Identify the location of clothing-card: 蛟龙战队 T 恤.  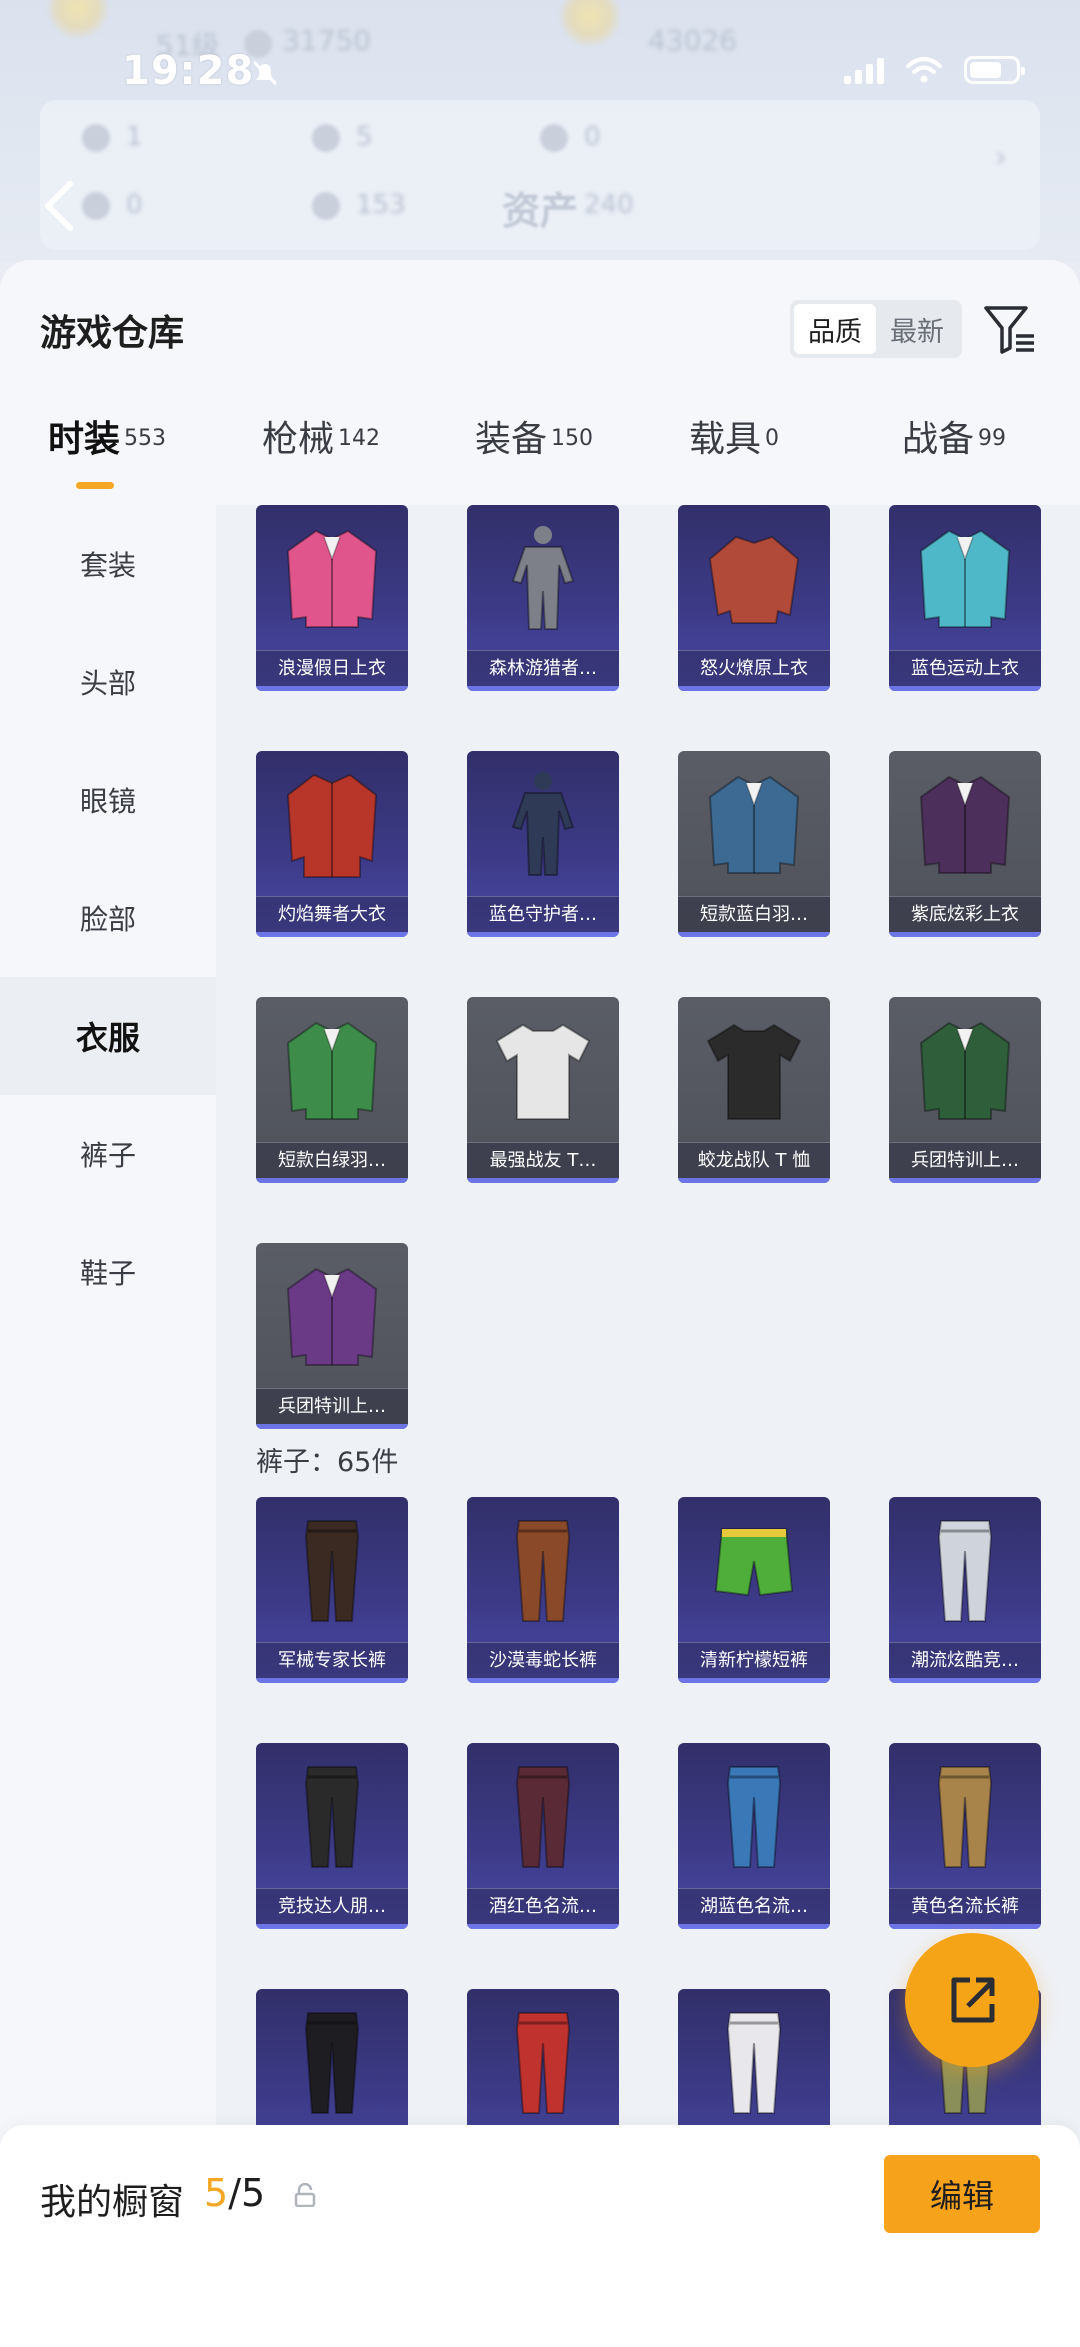
(754, 1090).